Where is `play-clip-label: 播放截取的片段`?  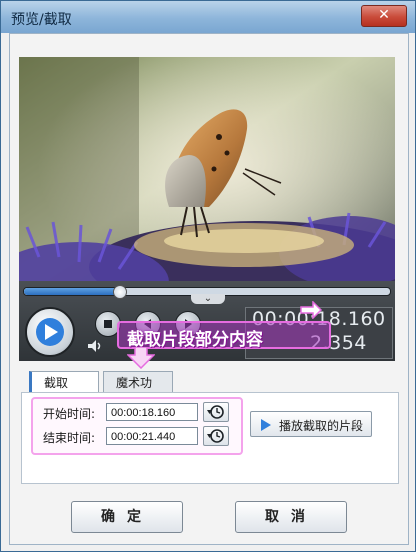
play-clip-label: 播放截取的片段 is located at coordinates (321, 426).